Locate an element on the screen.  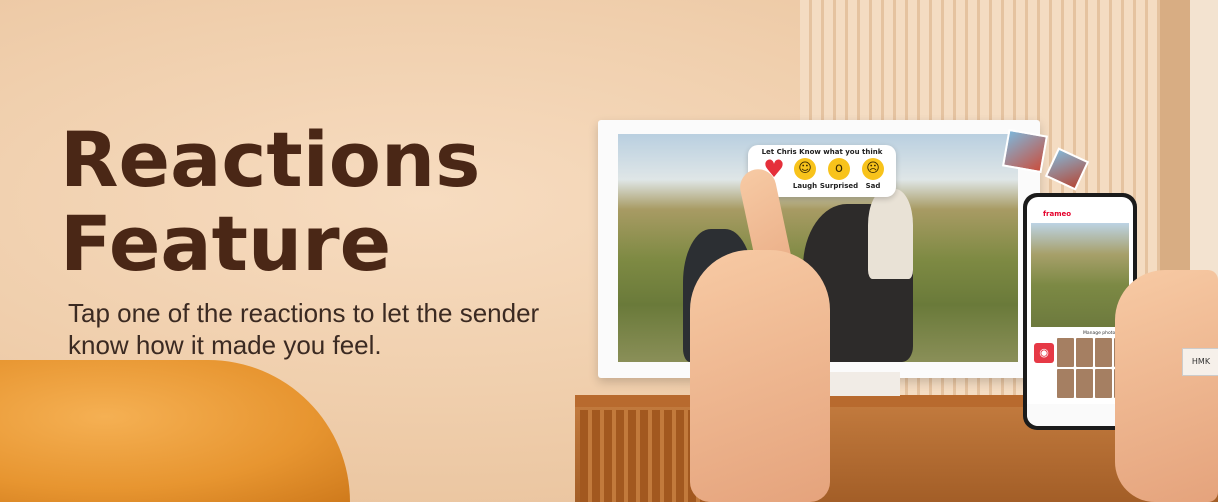
camera-icon: ◉ is located at coordinates (1044, 353).